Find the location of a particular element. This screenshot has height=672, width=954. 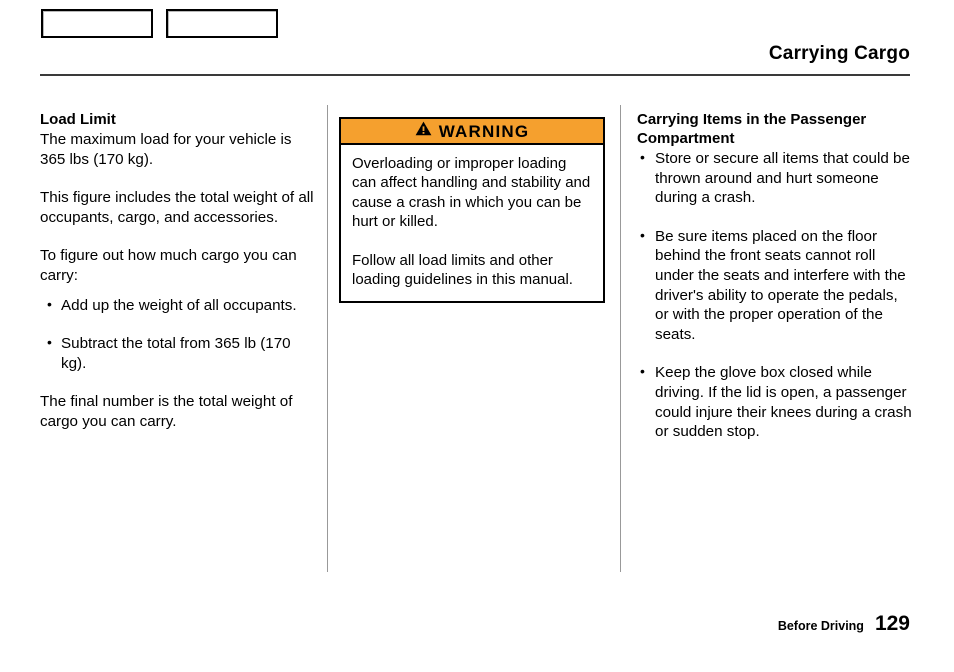

column-divider-right is located at coordinates (620, 338).